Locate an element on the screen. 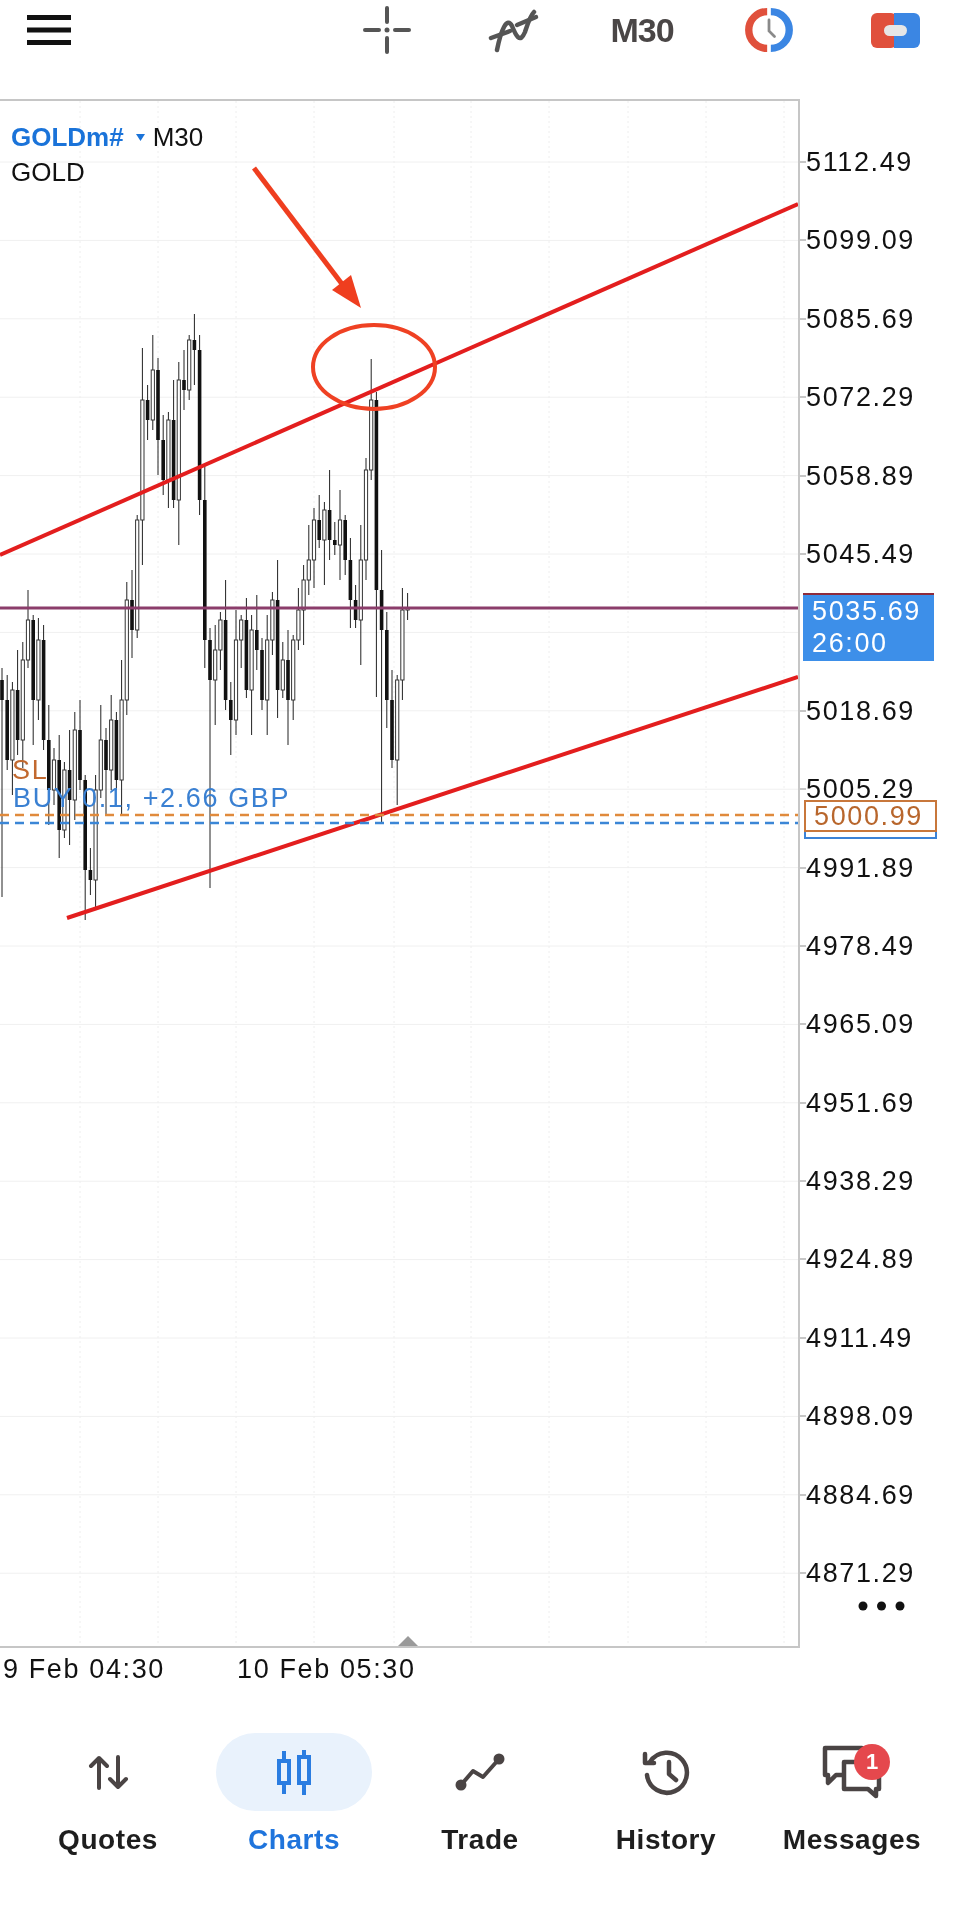 The image size is (960, 1920). notification-badge: 1 is located at coordinates (872, 1762).